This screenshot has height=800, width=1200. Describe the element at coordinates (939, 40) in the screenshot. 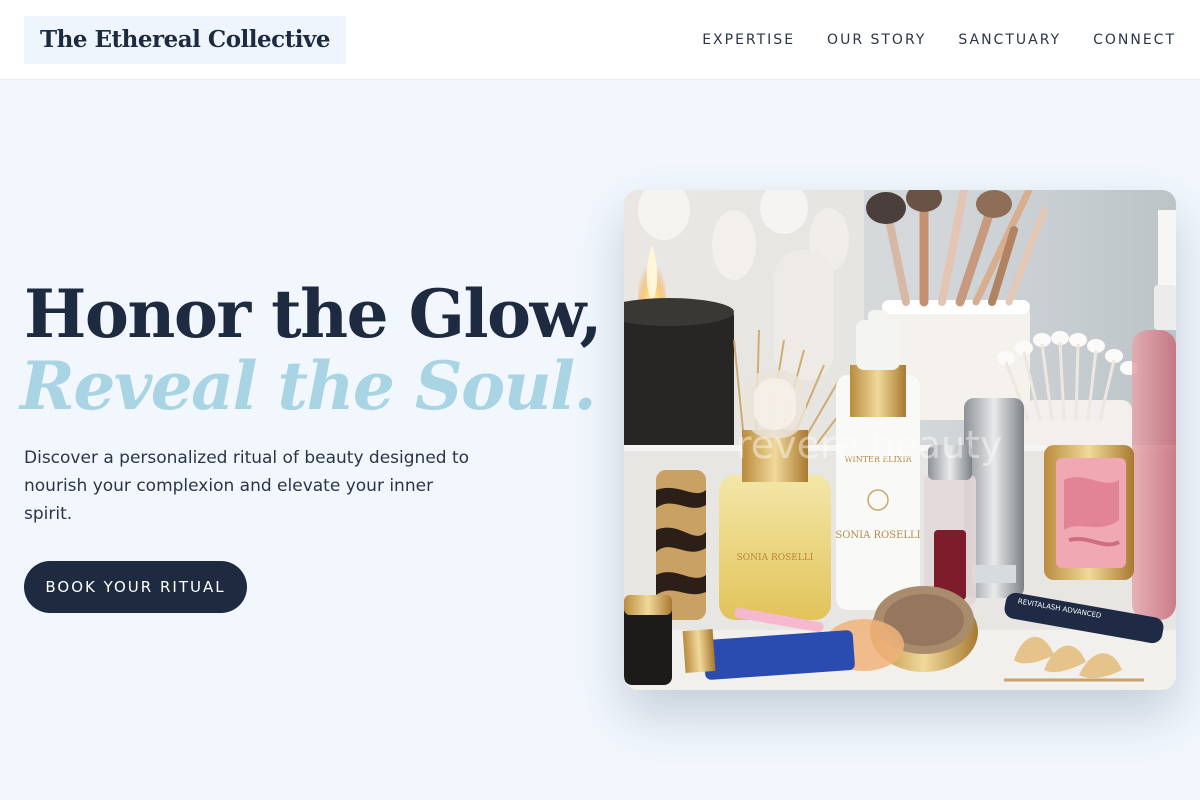

I see `main-nav: EXPERTISE OUR STORY SANCTUARY CONNECT` at that location.